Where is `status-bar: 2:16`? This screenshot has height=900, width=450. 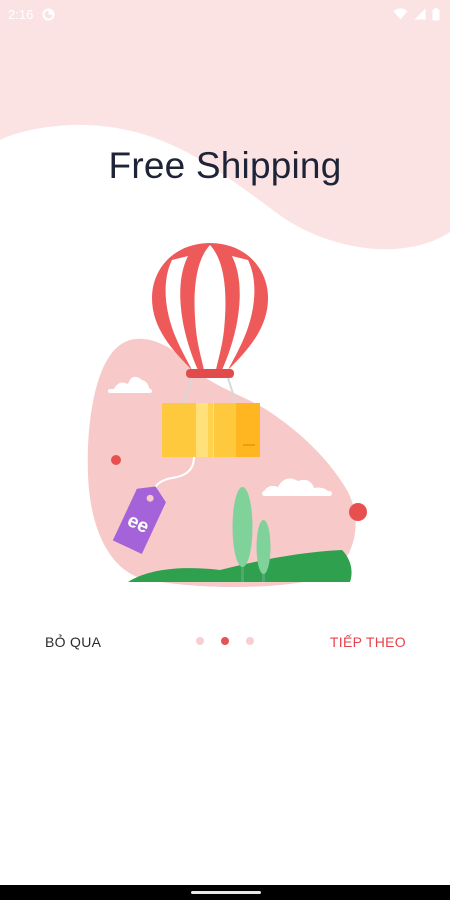
status-bar: 2:16 is located at coordinates (225, 14).